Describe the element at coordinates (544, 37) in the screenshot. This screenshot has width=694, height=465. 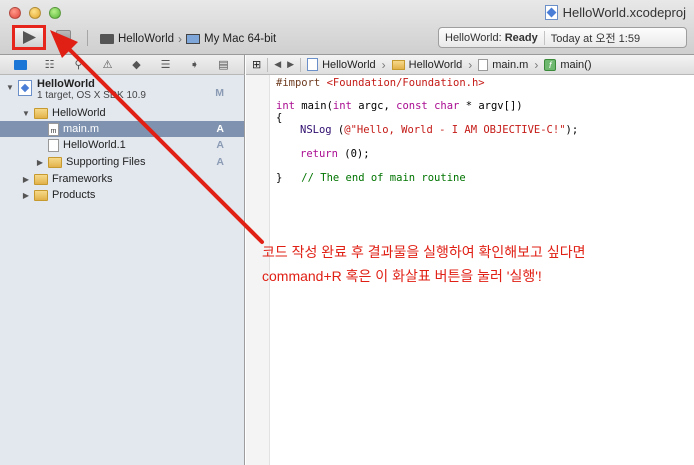
I see `status-divider` at that location.